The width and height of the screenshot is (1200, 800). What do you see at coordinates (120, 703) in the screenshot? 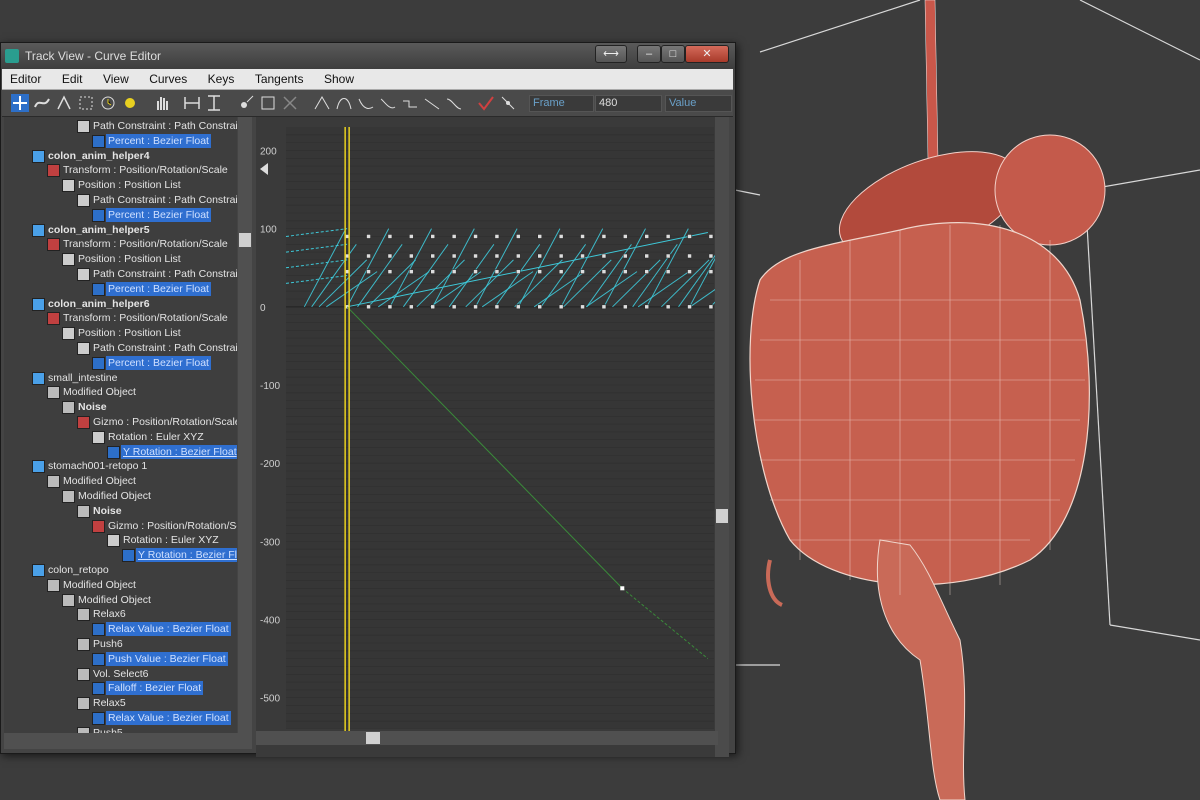
I see `tree-row: Relax5` at bounding box center [120, 703].